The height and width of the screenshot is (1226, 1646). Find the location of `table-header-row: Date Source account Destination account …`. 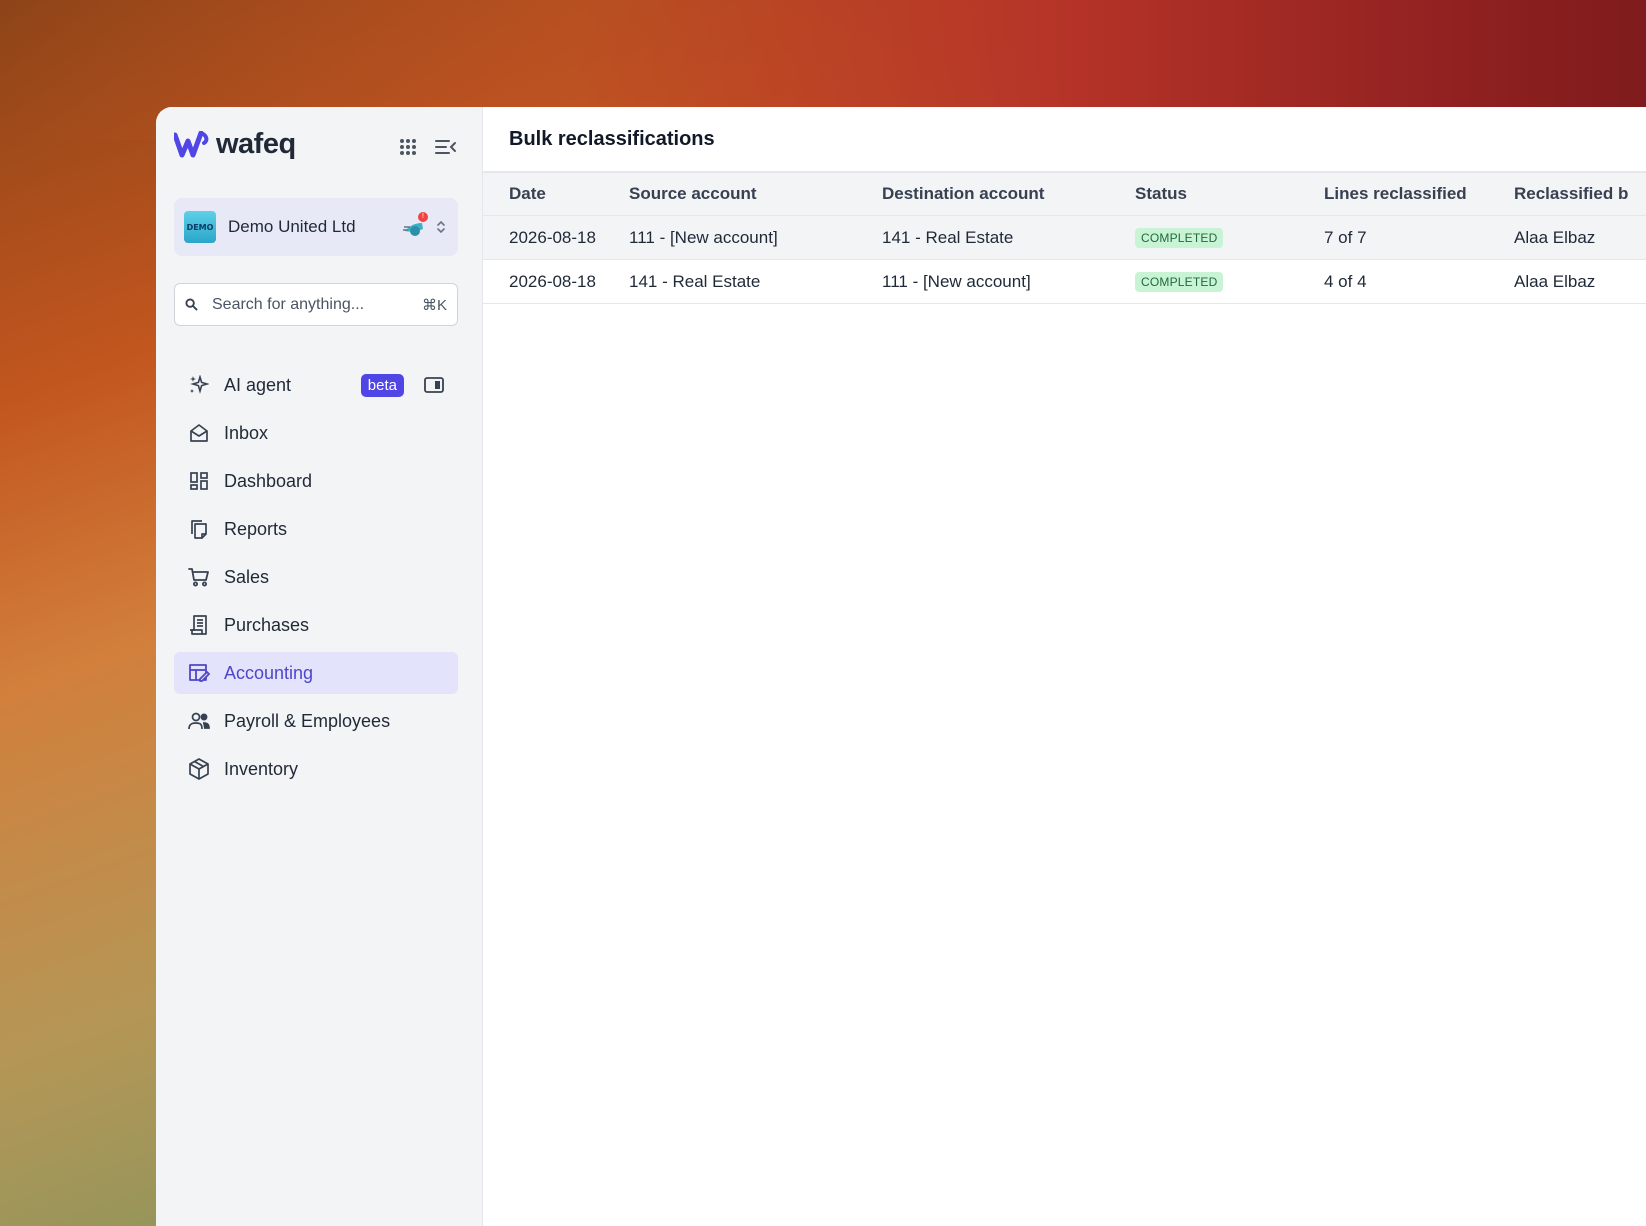

table-header-row: Date Source account Destination account … is located at coordinates (1064, 194).